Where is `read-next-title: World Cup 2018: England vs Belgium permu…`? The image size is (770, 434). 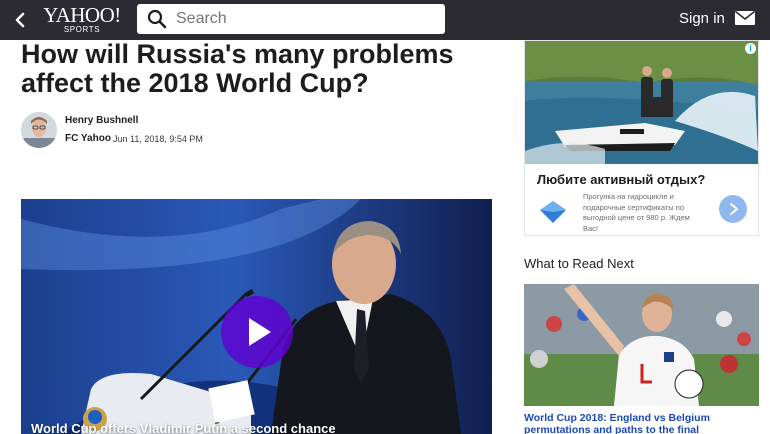
read-next-title: World Cup 2018: England vs Belgium permu… is located at coordinates (641, 423).